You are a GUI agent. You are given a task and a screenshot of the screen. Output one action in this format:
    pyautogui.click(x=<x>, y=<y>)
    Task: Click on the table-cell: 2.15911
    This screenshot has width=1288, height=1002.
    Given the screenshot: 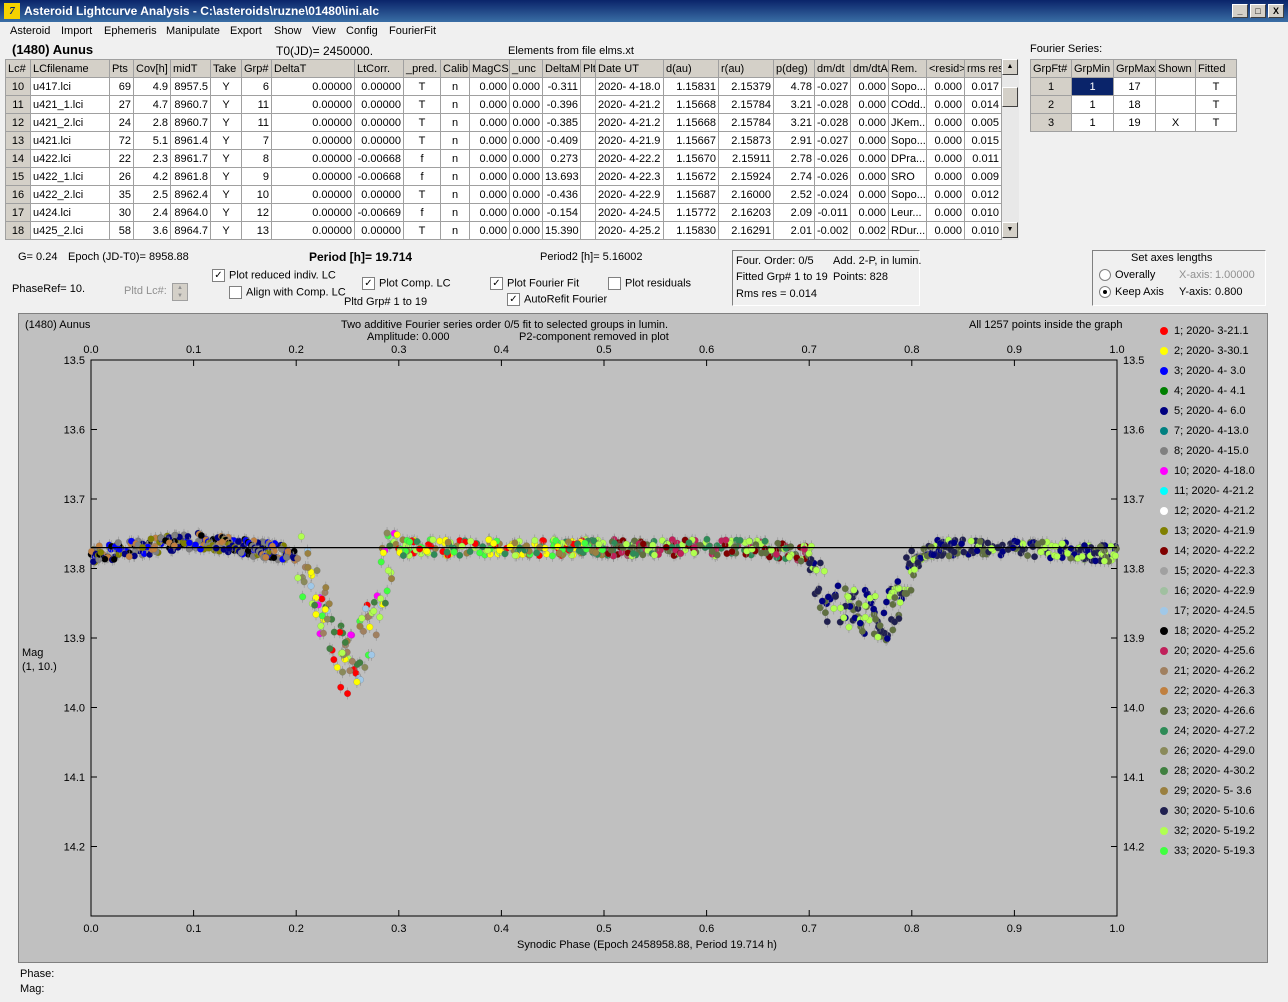 What is the action you would take?
    pyautogui.click(x=746, y=158)
    